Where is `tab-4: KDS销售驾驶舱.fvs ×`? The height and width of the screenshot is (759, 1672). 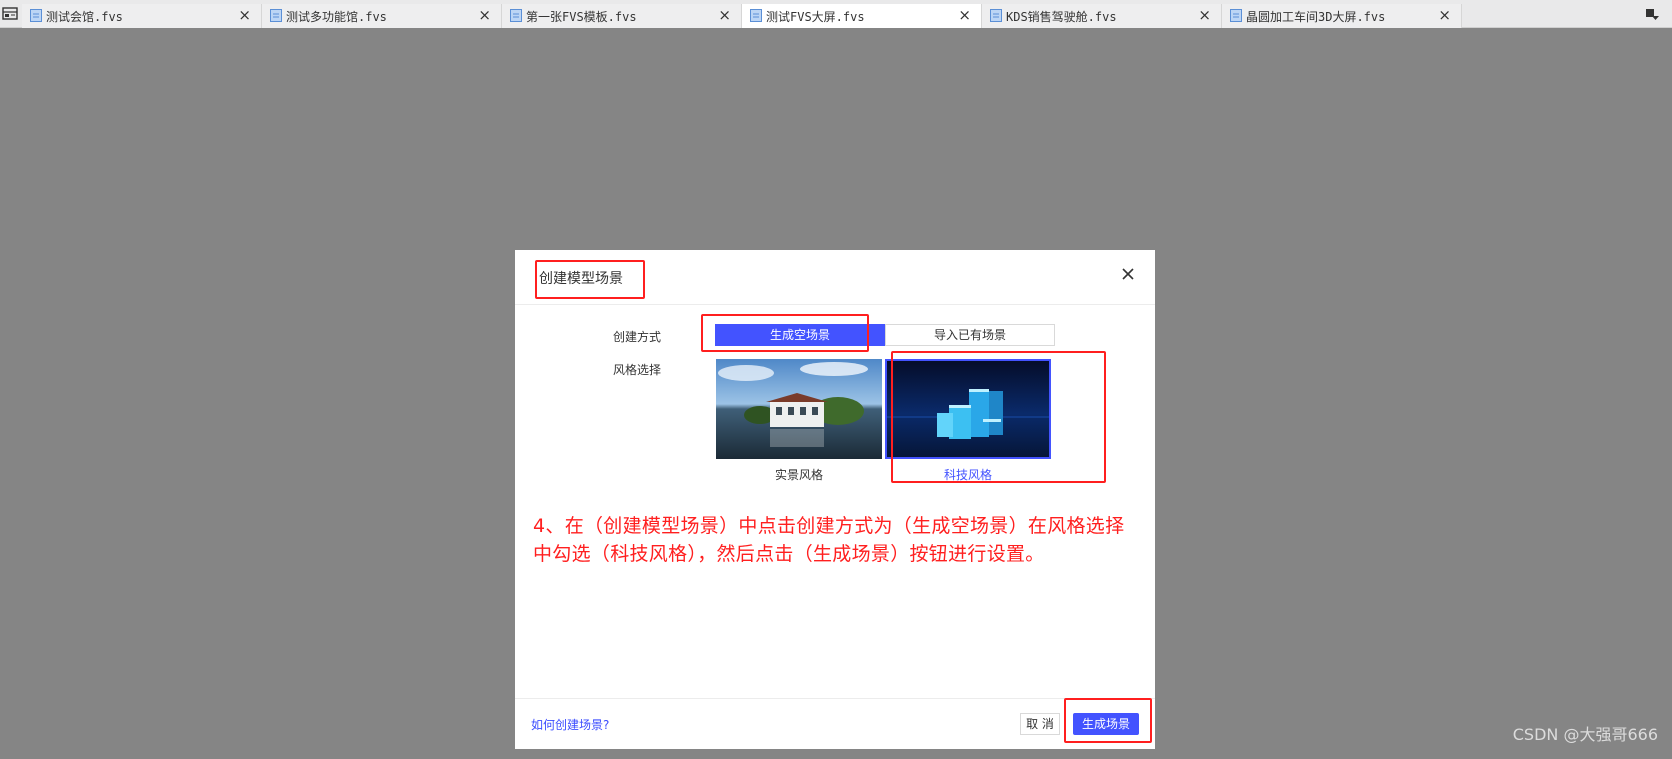 tab-4: KDS销售驾驶舱.fvs × is located at coordinates (1102, 16).